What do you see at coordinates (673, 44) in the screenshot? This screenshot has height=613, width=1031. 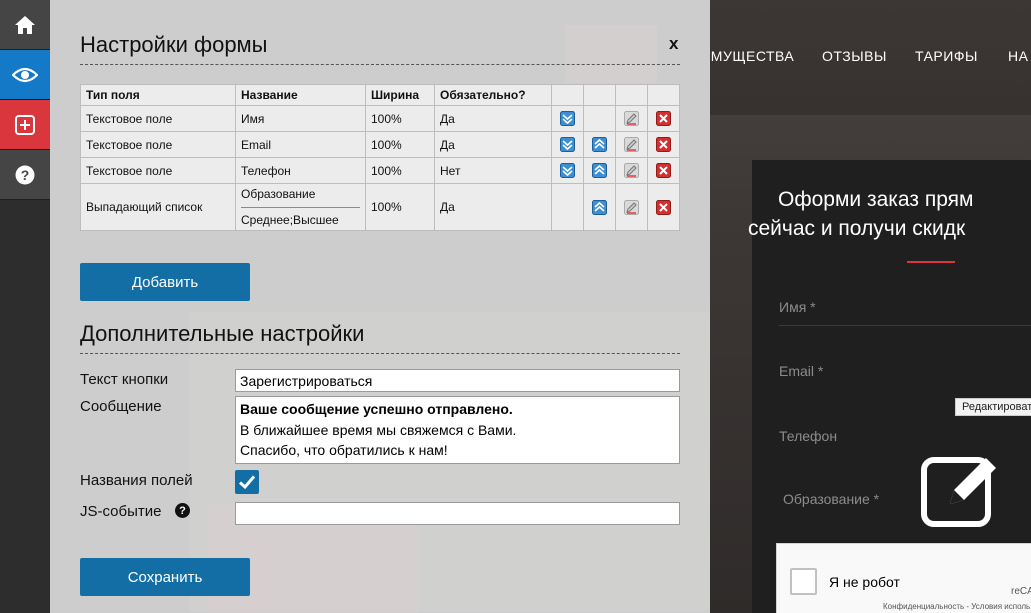 I see `close-button: x` at bounding box center [673, 44].